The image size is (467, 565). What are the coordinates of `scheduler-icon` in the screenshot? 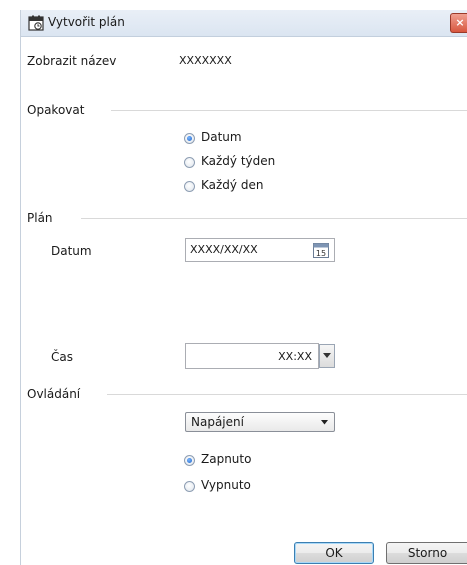 It's located at (36, 23).